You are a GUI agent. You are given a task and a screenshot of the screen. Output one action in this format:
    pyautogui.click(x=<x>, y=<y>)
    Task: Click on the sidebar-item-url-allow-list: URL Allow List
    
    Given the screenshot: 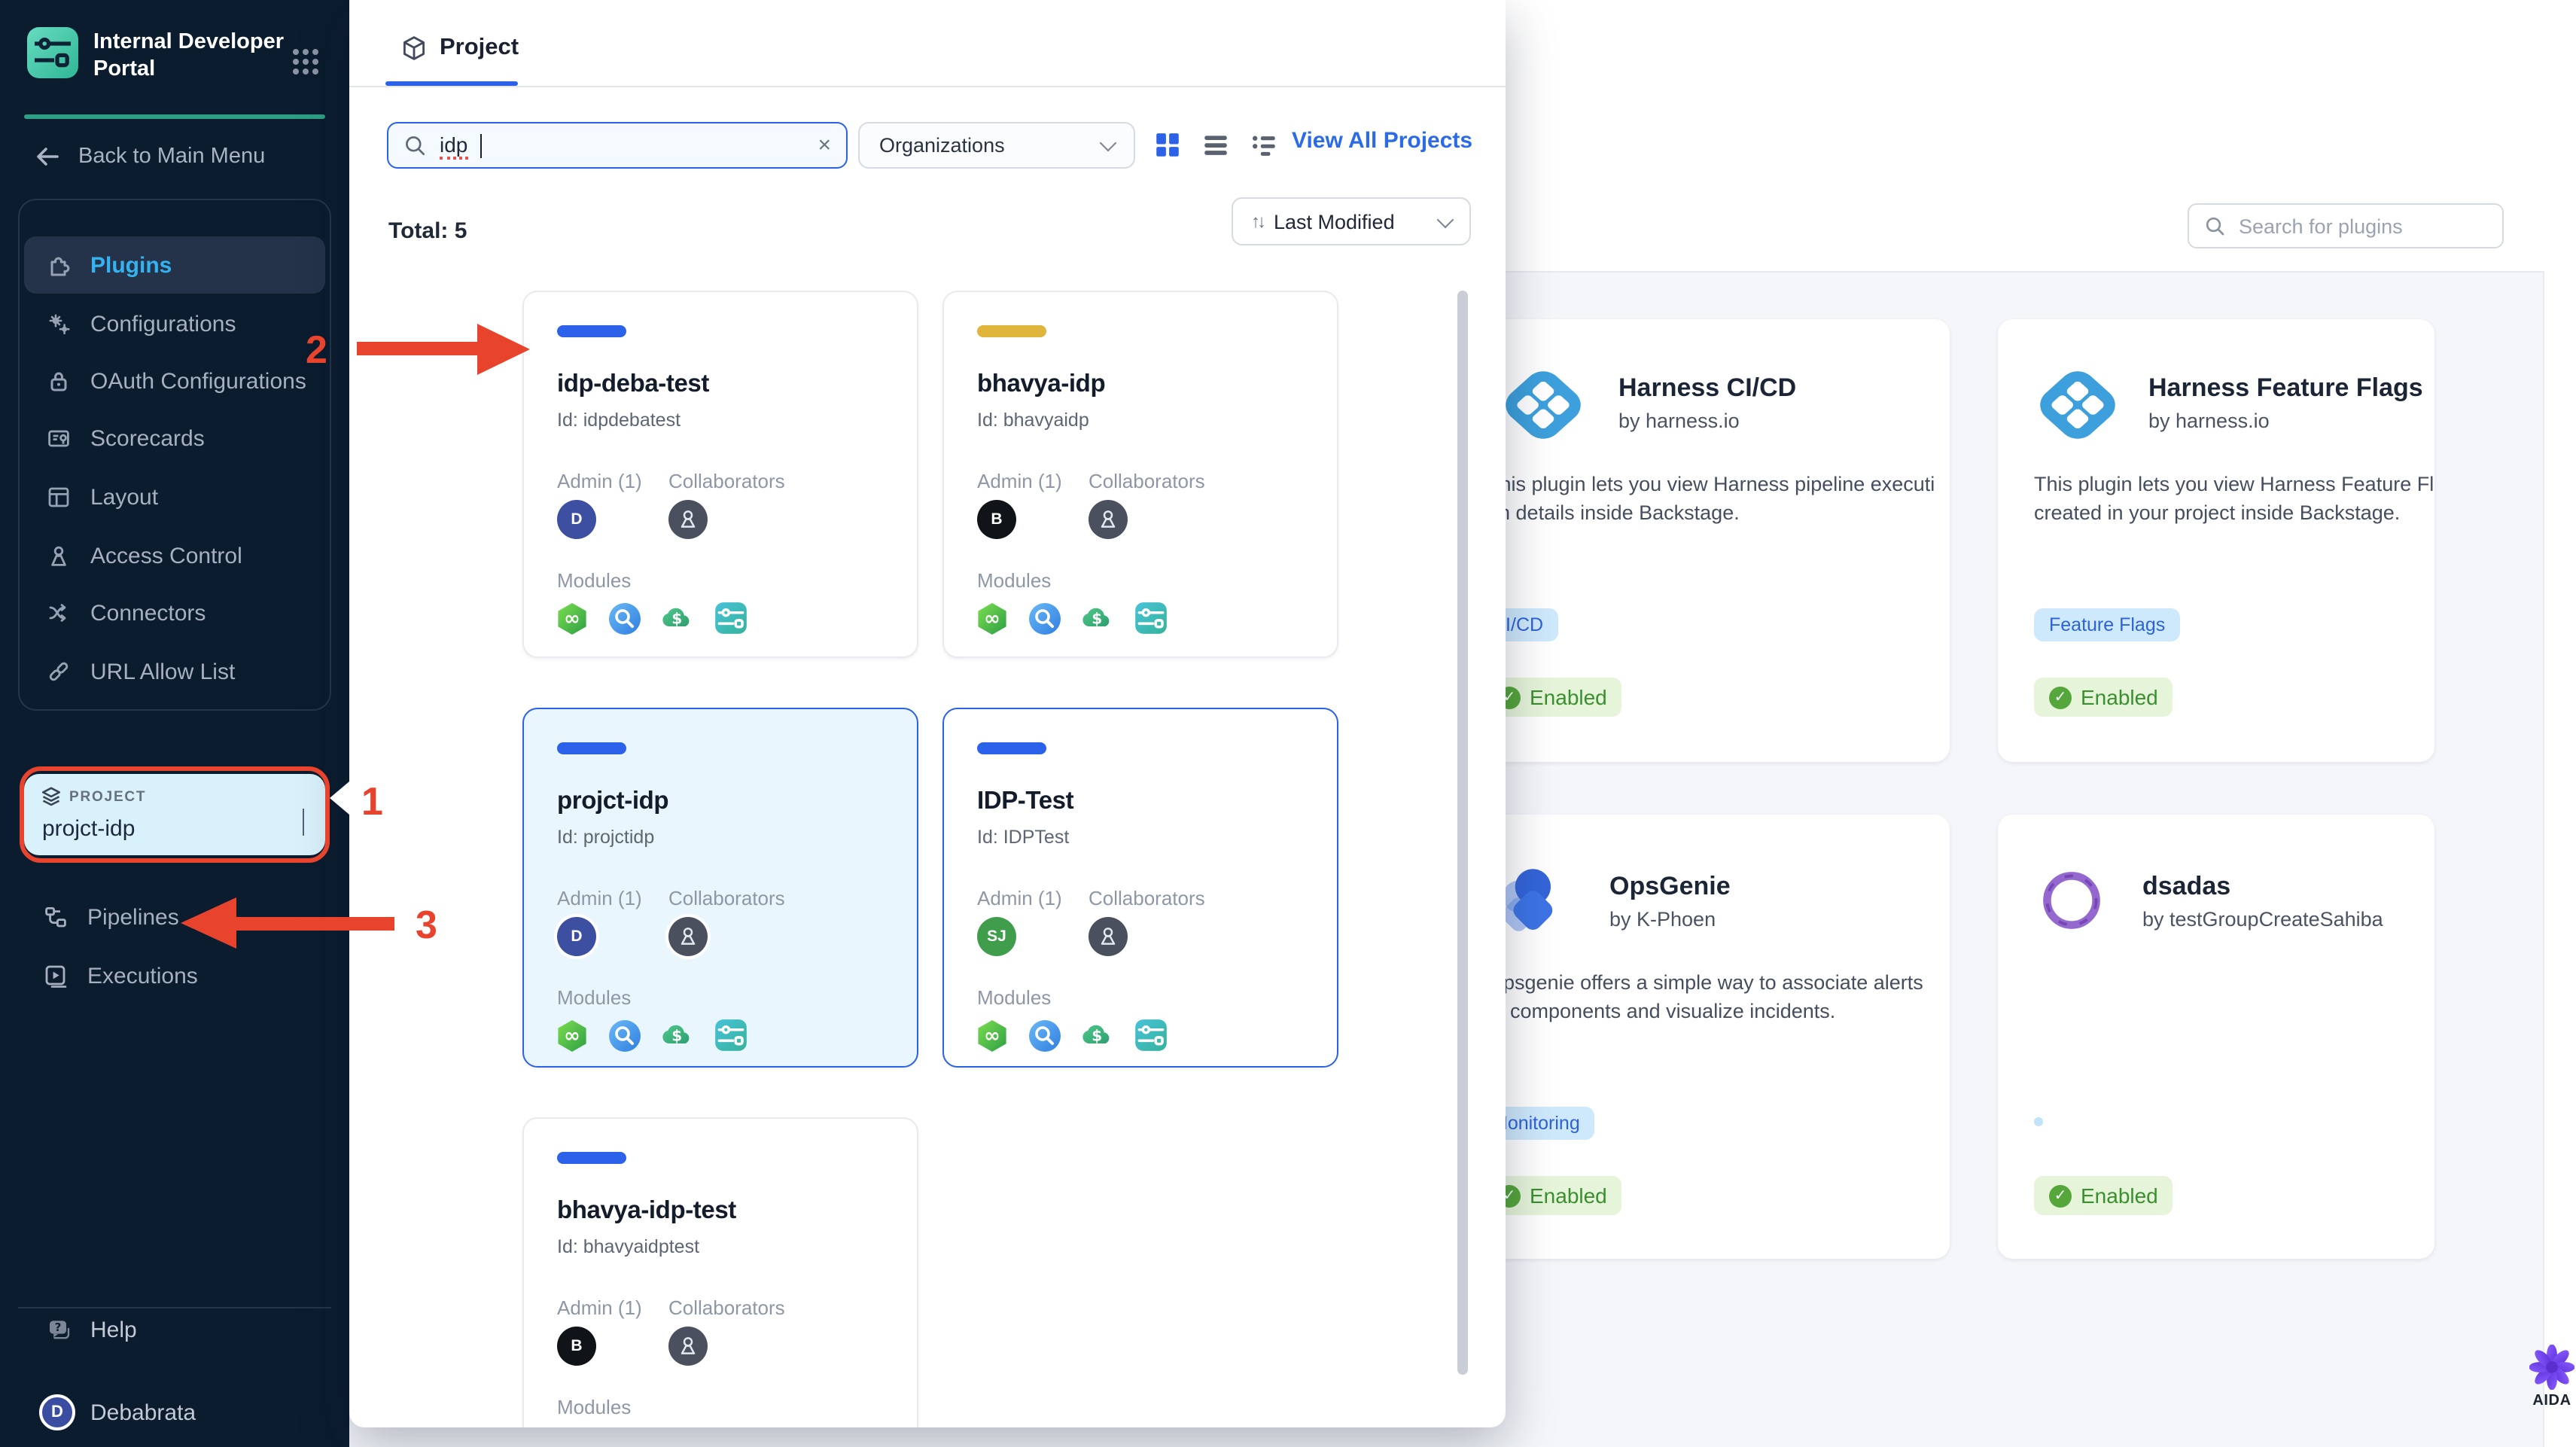 What is the action you would take?
    pyautogui.click(x=175, y=671)
    